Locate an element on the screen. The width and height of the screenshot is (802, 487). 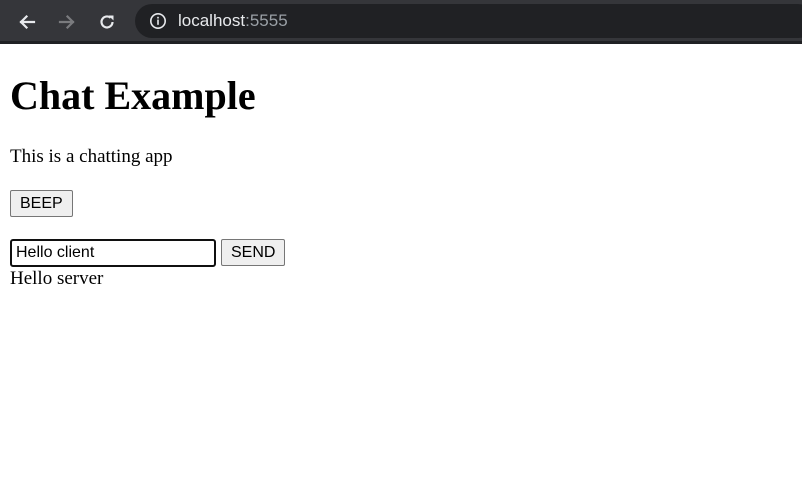
url-text: localhost:5555 is located at coordinates (233, 21).